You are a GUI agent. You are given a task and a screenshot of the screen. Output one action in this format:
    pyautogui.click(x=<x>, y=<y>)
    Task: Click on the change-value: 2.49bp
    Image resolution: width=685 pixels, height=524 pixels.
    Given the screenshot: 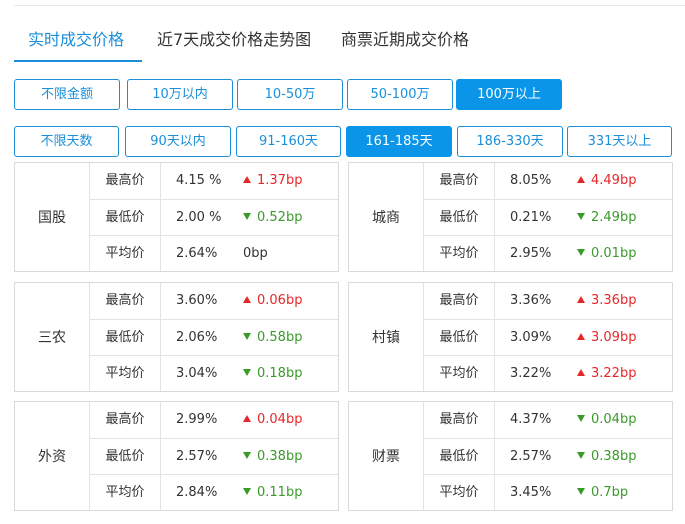 What is the action you would take?
    pyautogui.click(x=606, y=217)
    